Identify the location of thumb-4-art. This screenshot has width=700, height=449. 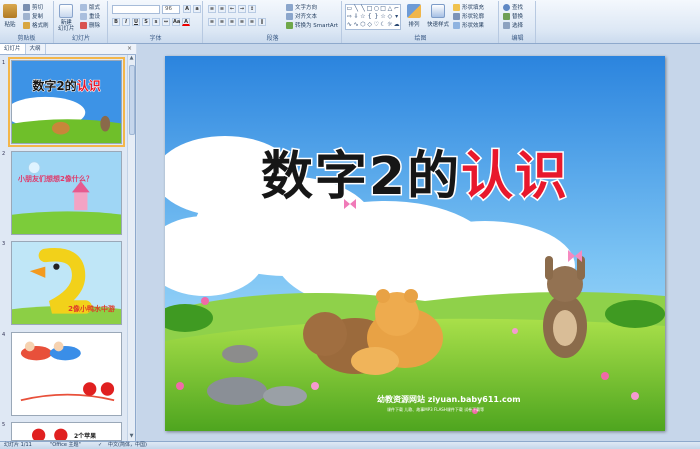
(66, 374).